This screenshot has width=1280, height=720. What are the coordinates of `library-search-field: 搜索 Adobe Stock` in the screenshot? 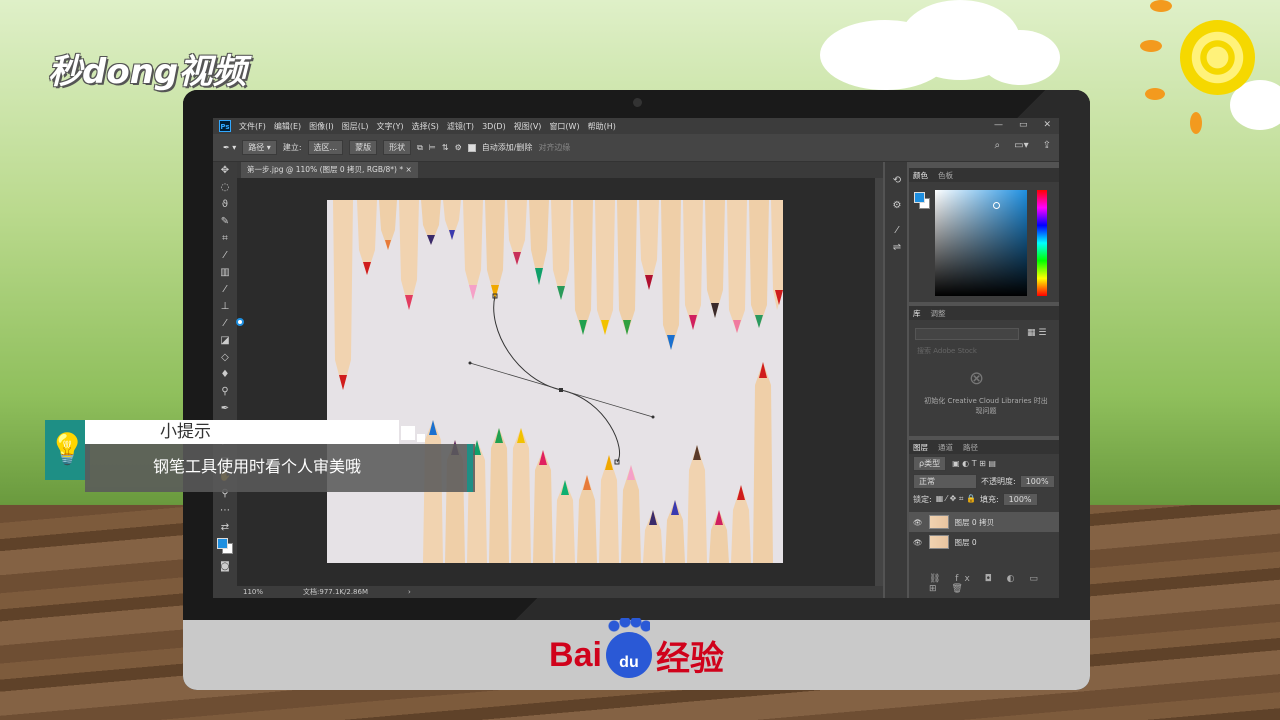 It's located at (984, 352).